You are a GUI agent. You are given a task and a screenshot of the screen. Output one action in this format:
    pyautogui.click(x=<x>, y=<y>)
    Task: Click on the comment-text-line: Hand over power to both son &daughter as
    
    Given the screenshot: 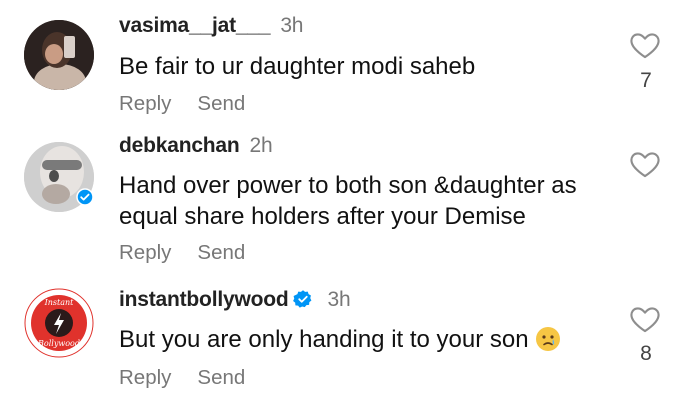 What is the action you would take?
    pyautogui.click(x=348, y=185)
    